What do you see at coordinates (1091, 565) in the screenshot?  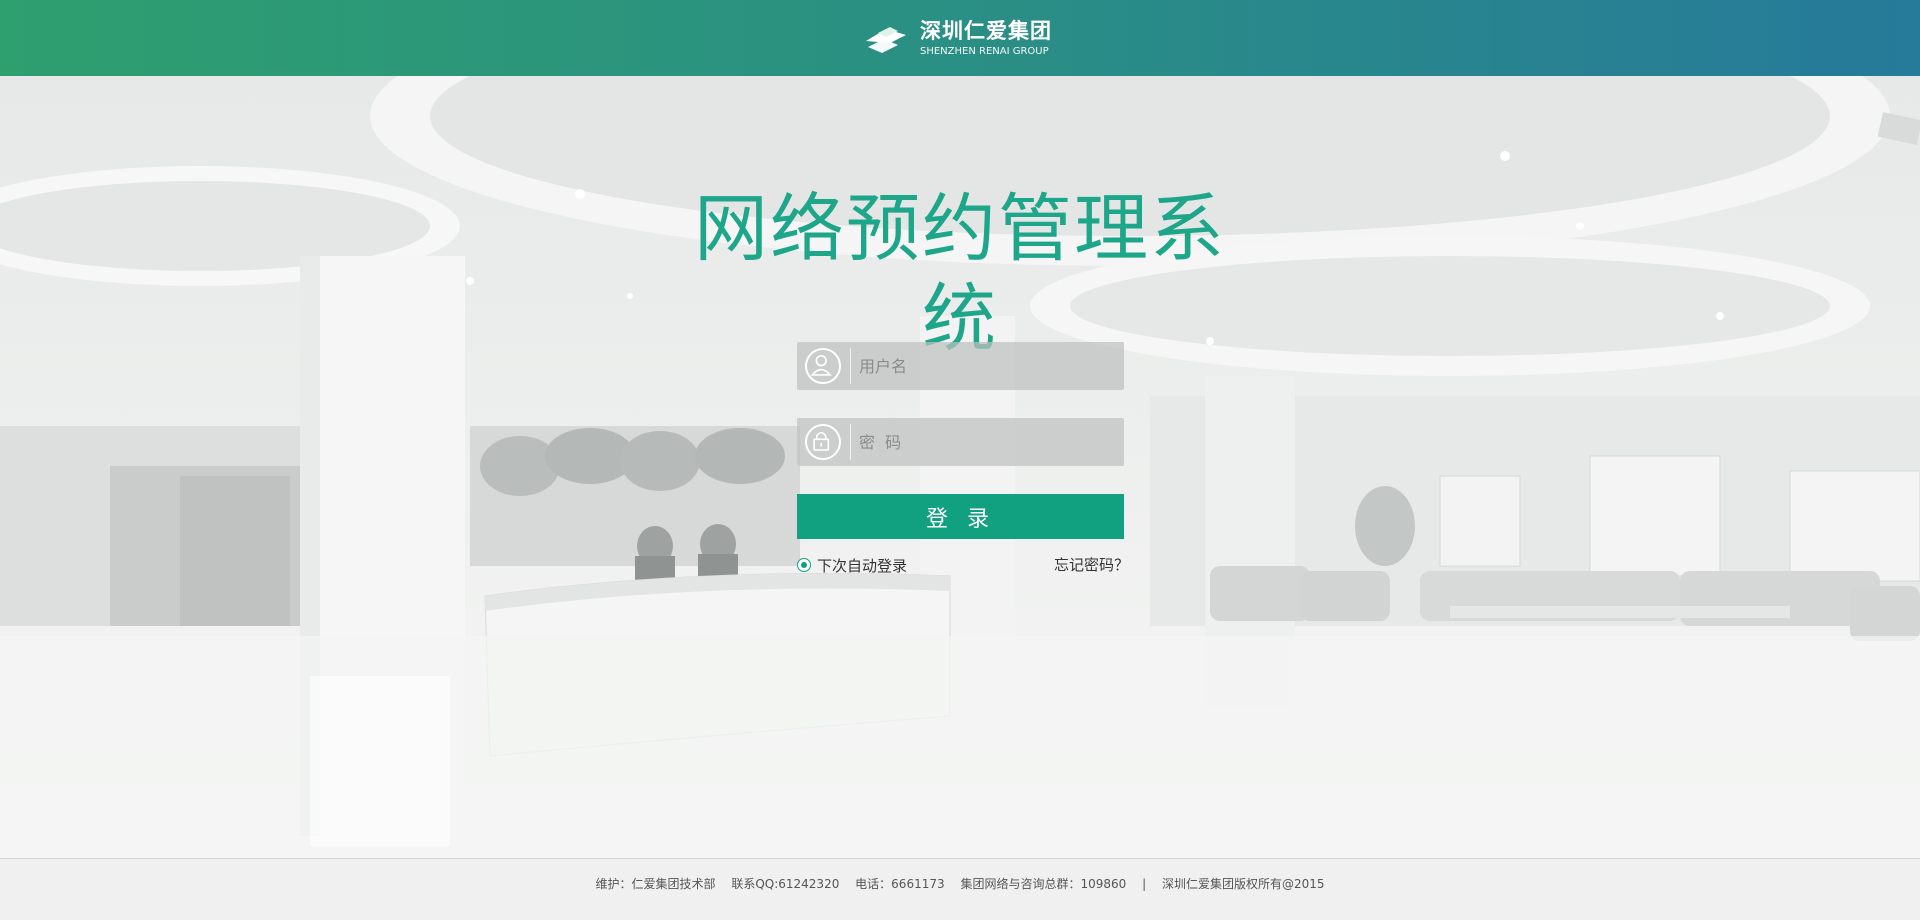 I see `forgot-password-link: 忘记密码？` at bounding box center [1091, 565].